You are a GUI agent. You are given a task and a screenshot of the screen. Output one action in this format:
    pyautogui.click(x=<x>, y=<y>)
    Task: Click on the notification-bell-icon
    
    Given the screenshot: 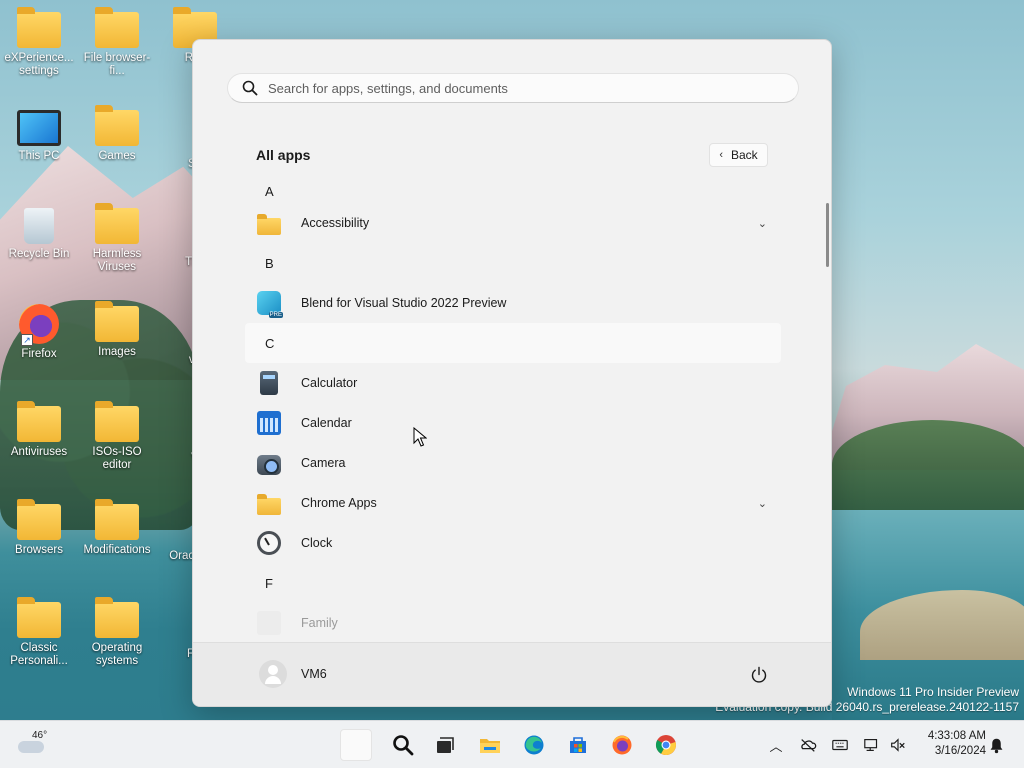 What is the action you would take?
    pyautogui.click(x=996, y=745)
    